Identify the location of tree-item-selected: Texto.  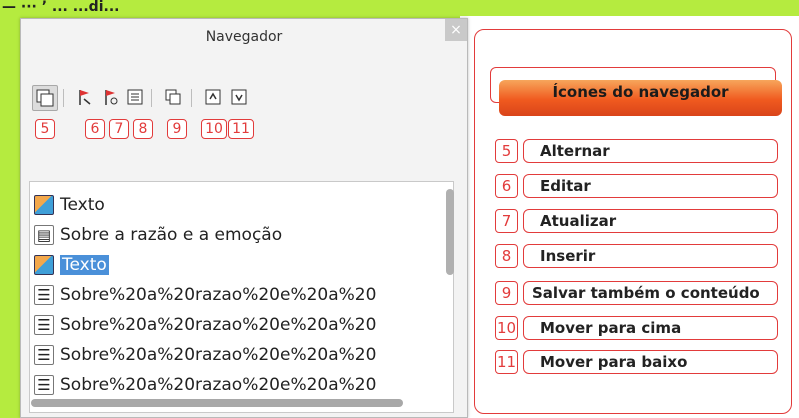
(71, 265).